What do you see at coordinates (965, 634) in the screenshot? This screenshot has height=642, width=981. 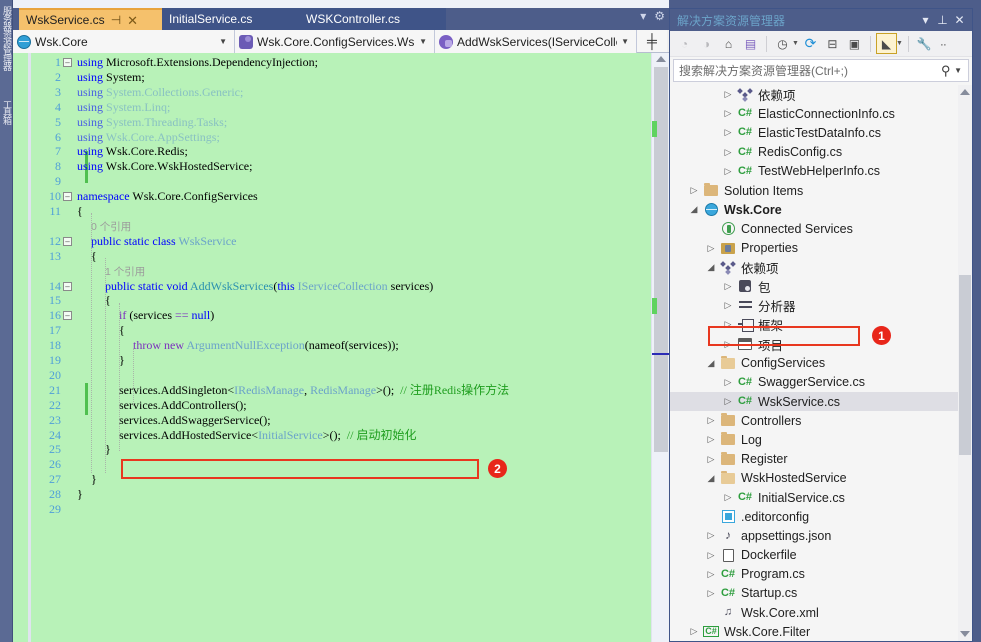 I see `scroll-down-arrow-icon` at bounding box center [965, 634].